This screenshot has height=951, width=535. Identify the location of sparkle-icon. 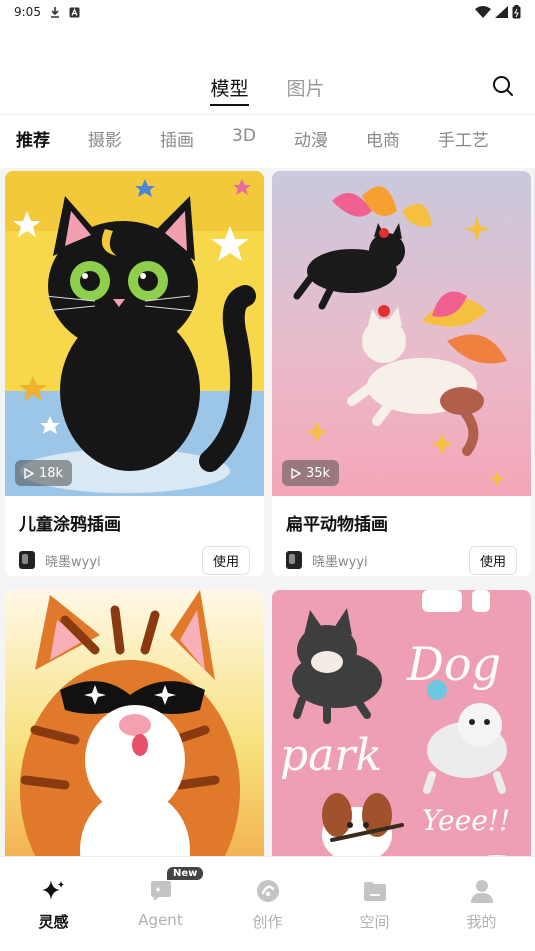
(54, 891).